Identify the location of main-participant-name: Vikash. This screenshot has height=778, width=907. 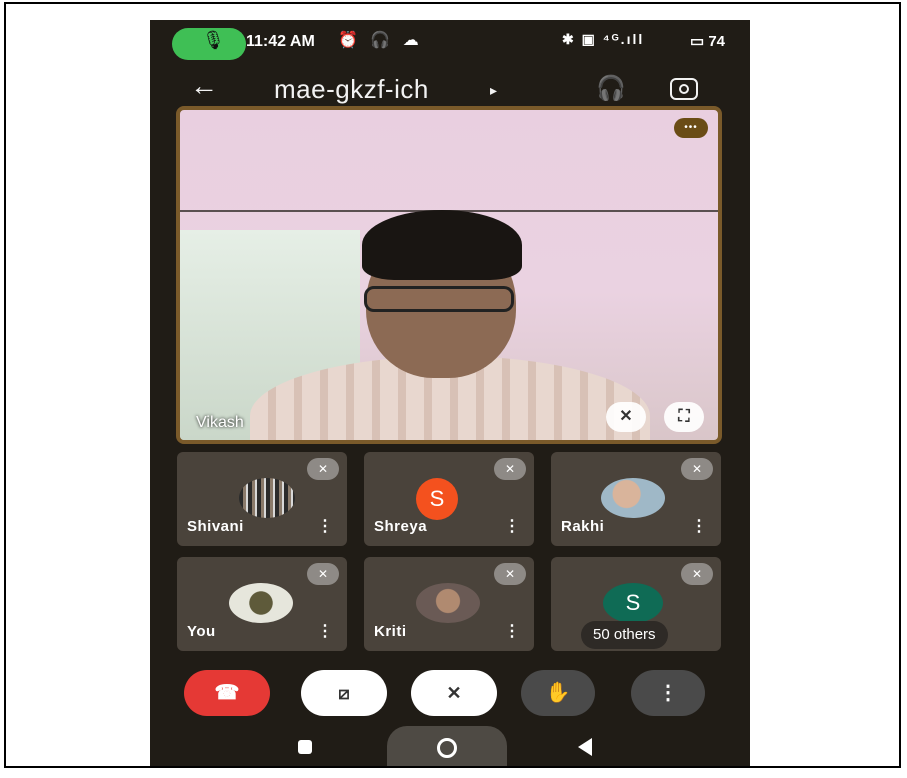
(220, 422).